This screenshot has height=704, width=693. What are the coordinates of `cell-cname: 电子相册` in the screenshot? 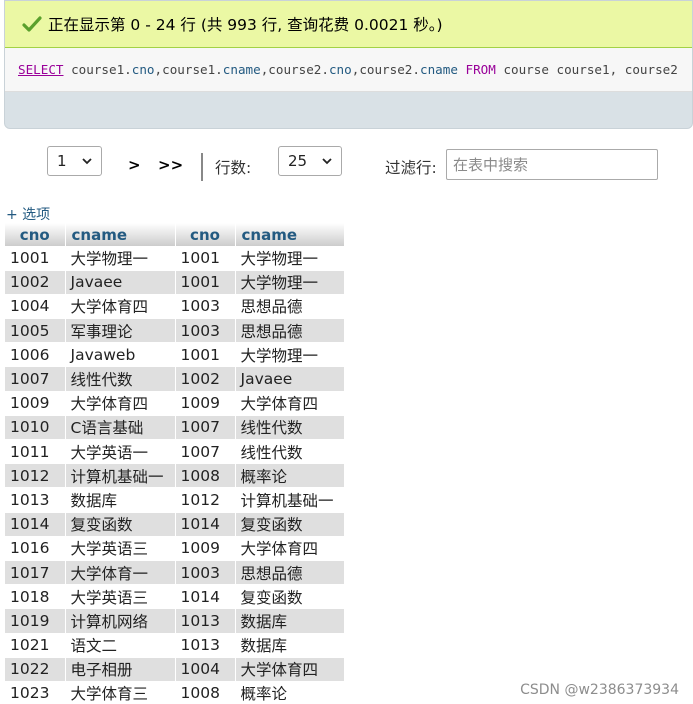 It's located at (120, 669).